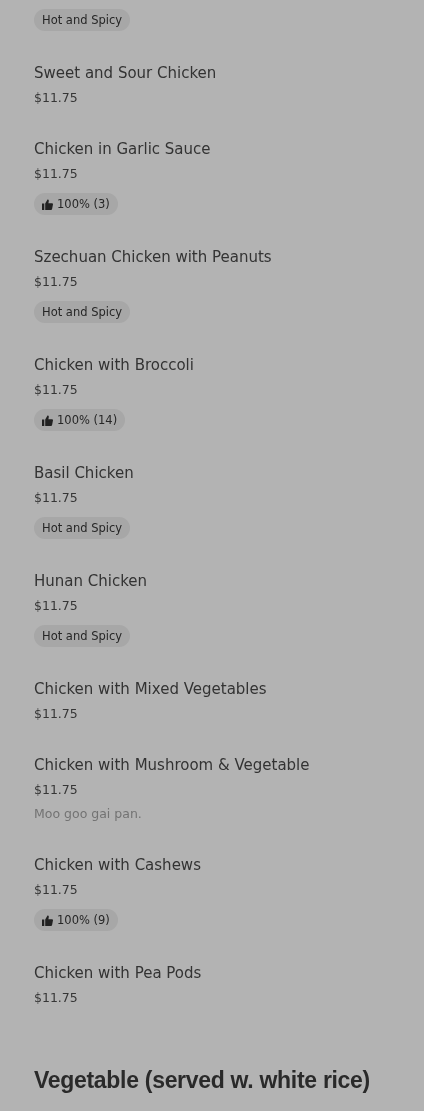 This screenshot has width=424, height=1111. I want to click on rating-badge: 100% (3), so click(76, 204).